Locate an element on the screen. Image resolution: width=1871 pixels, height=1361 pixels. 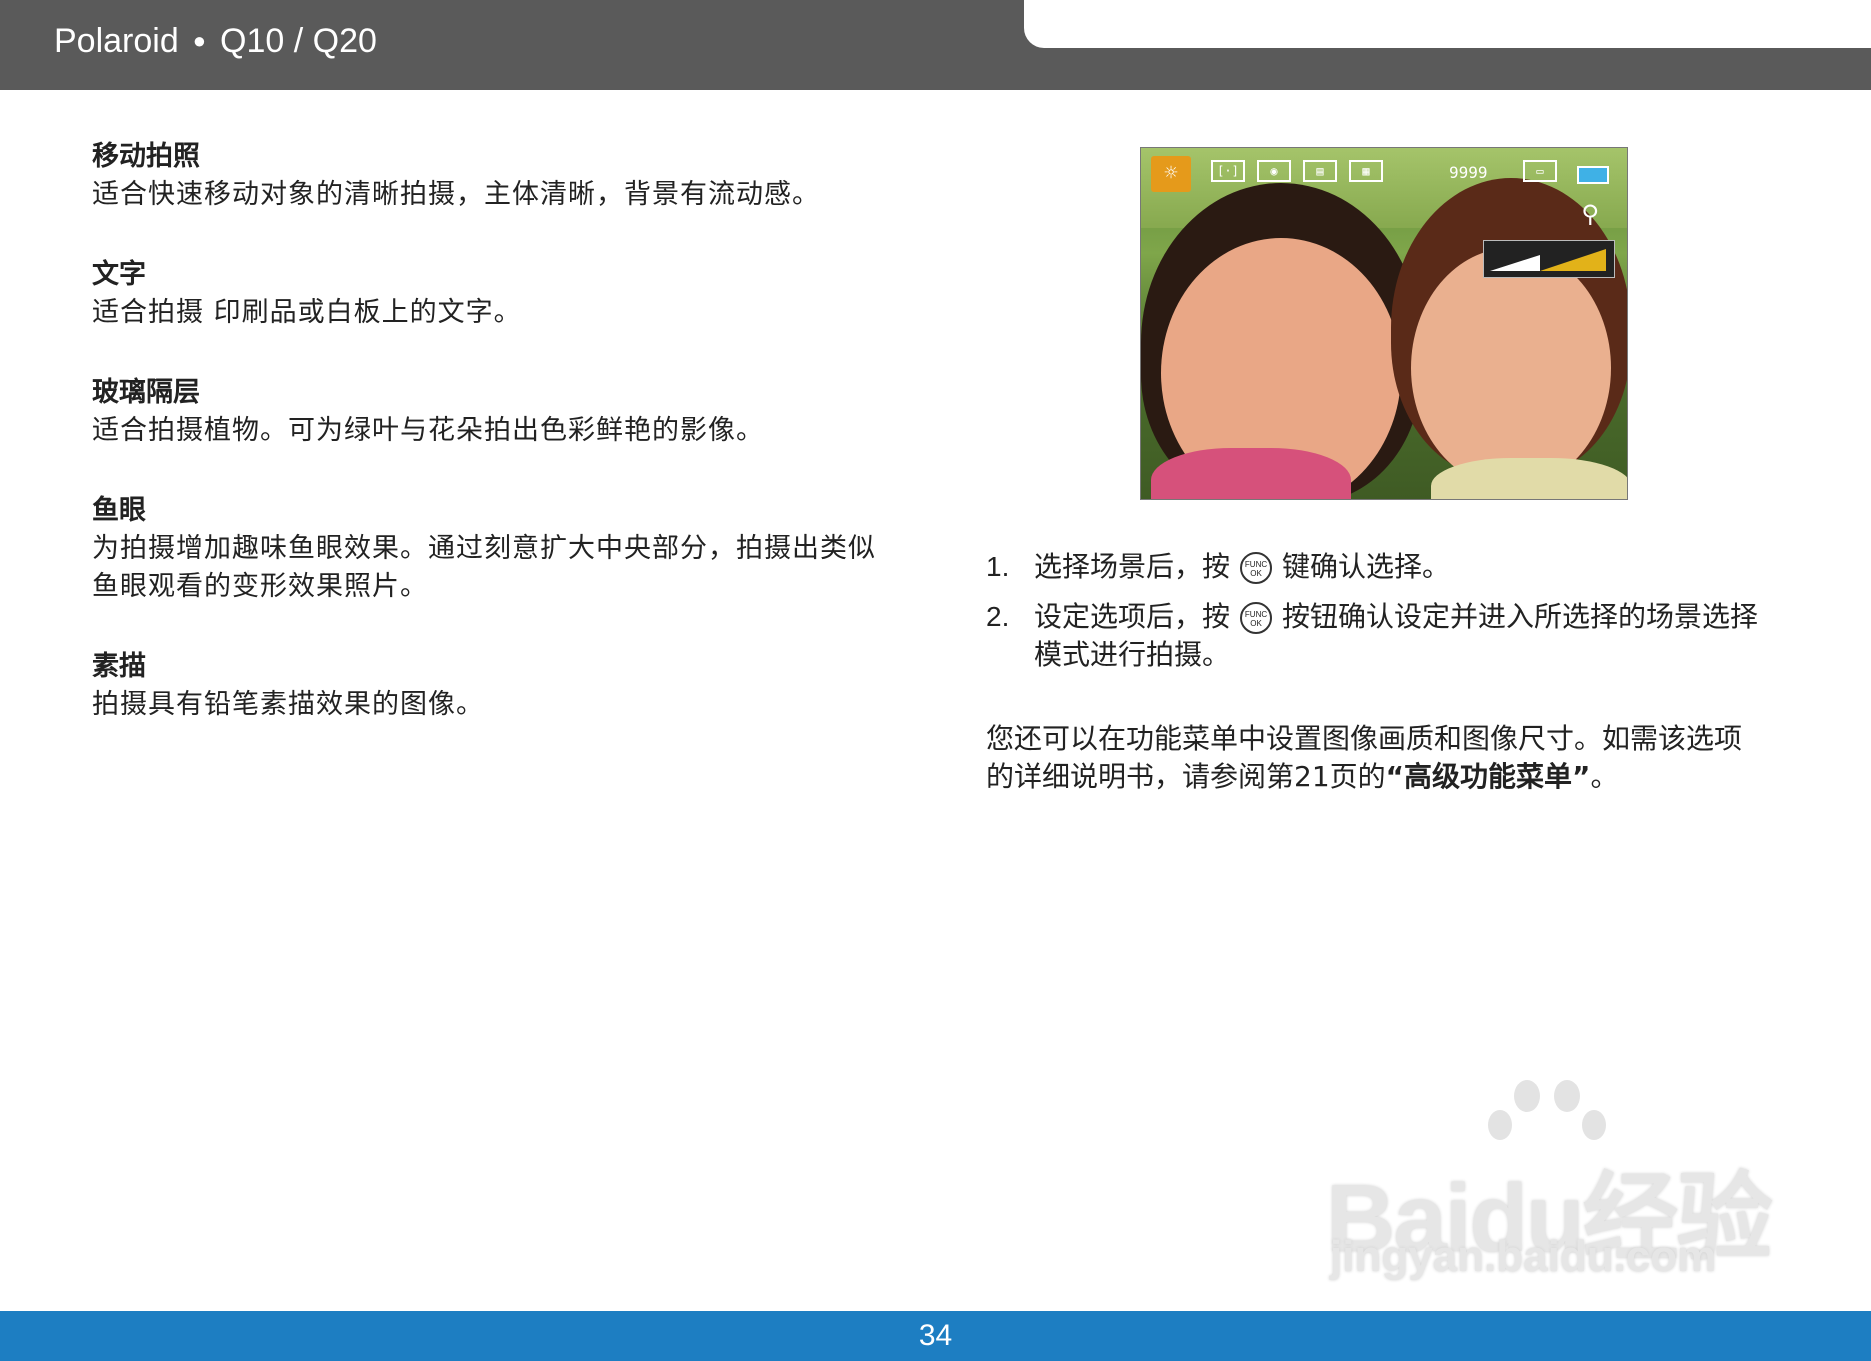
section-body: 为拍摄增加趣味鱼眼效果。通过刻意扩大中央部分，拍摄出类似鱼眼观看的变形效果照片。 is located at coordinates (484, 567).